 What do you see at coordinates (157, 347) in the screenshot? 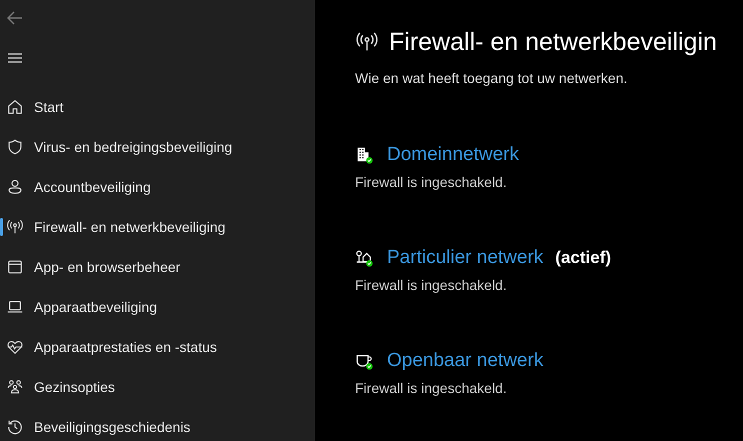
I see `nav-item: Apparaatprestaties en -status` at bounding box center [157, 347].